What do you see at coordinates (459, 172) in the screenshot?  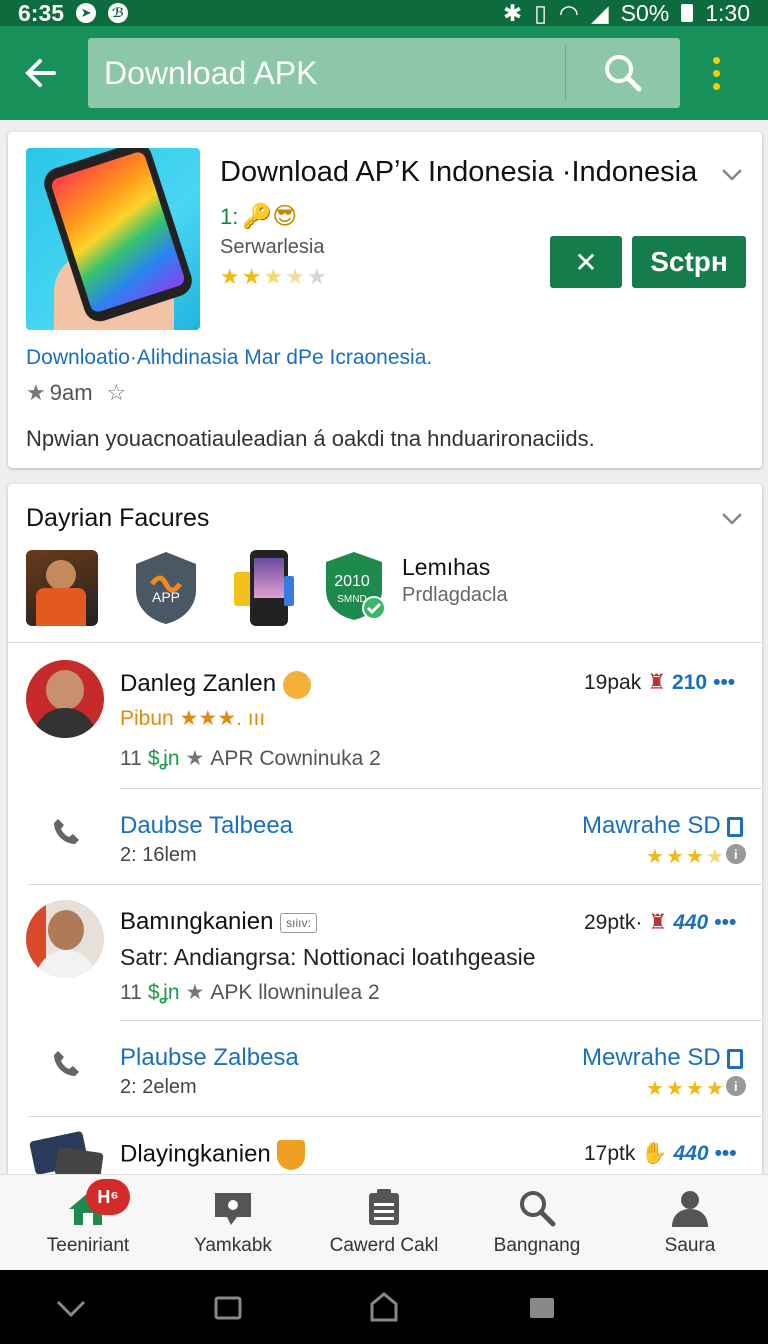 I see `app-title: Download APʼK Indonesia ·Indonesia` at bounding box center [459, 172].